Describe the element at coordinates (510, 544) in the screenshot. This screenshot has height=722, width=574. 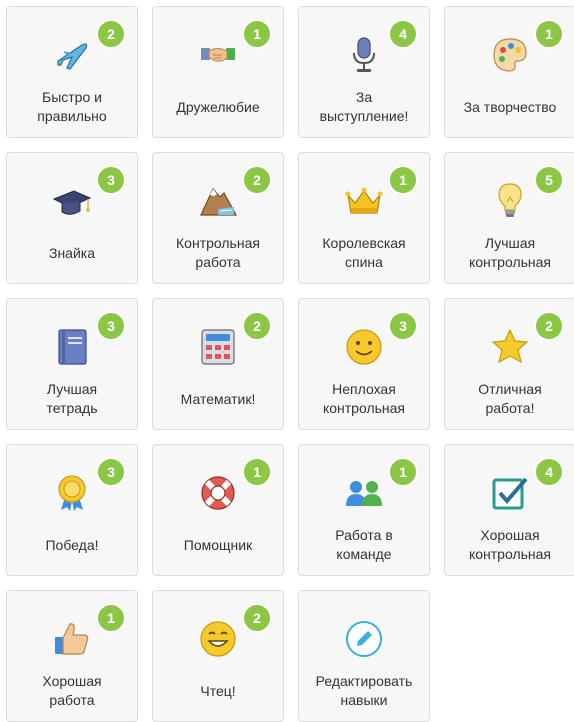
I see `skill-label: Хорошая контрольная` at that location.